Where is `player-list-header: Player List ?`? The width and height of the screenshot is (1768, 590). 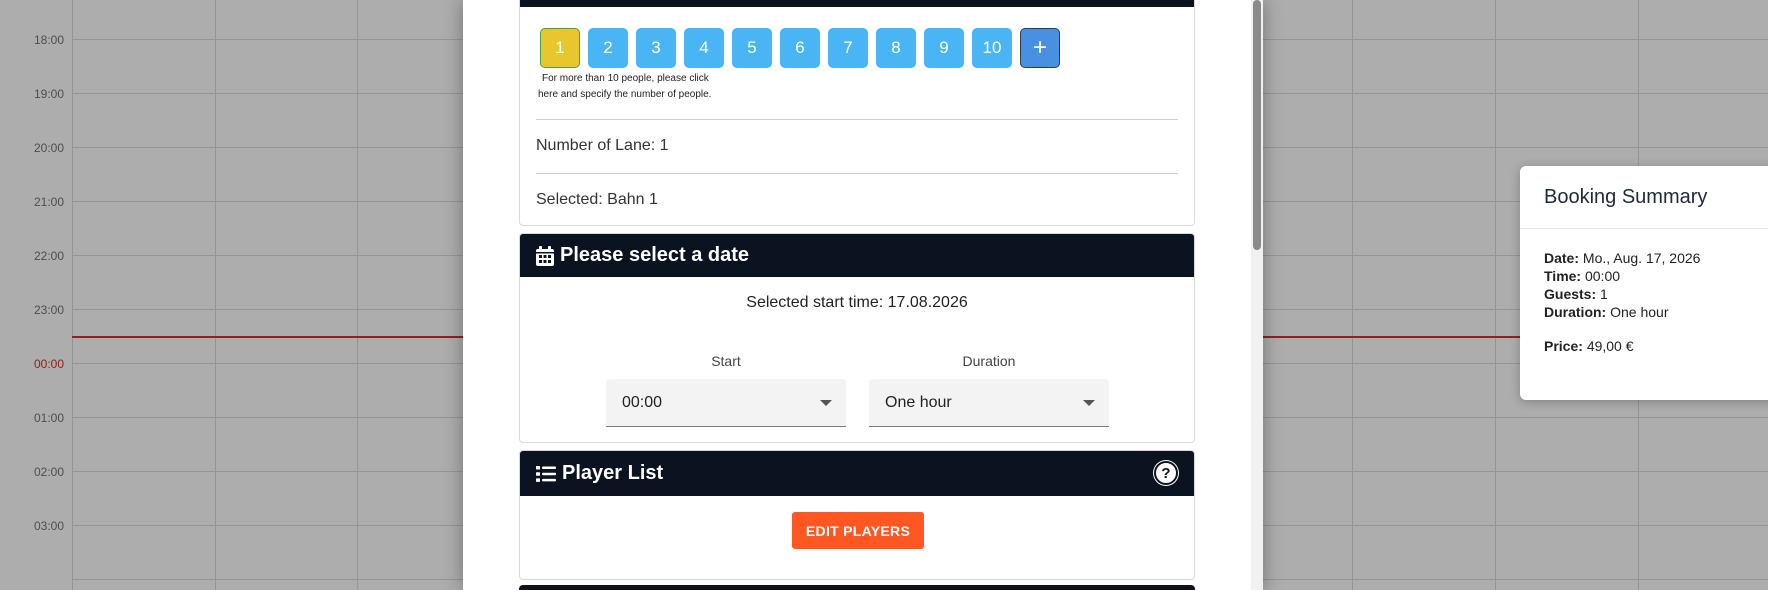 player-list-header: Player List ? is located at coordinates (857, 473).